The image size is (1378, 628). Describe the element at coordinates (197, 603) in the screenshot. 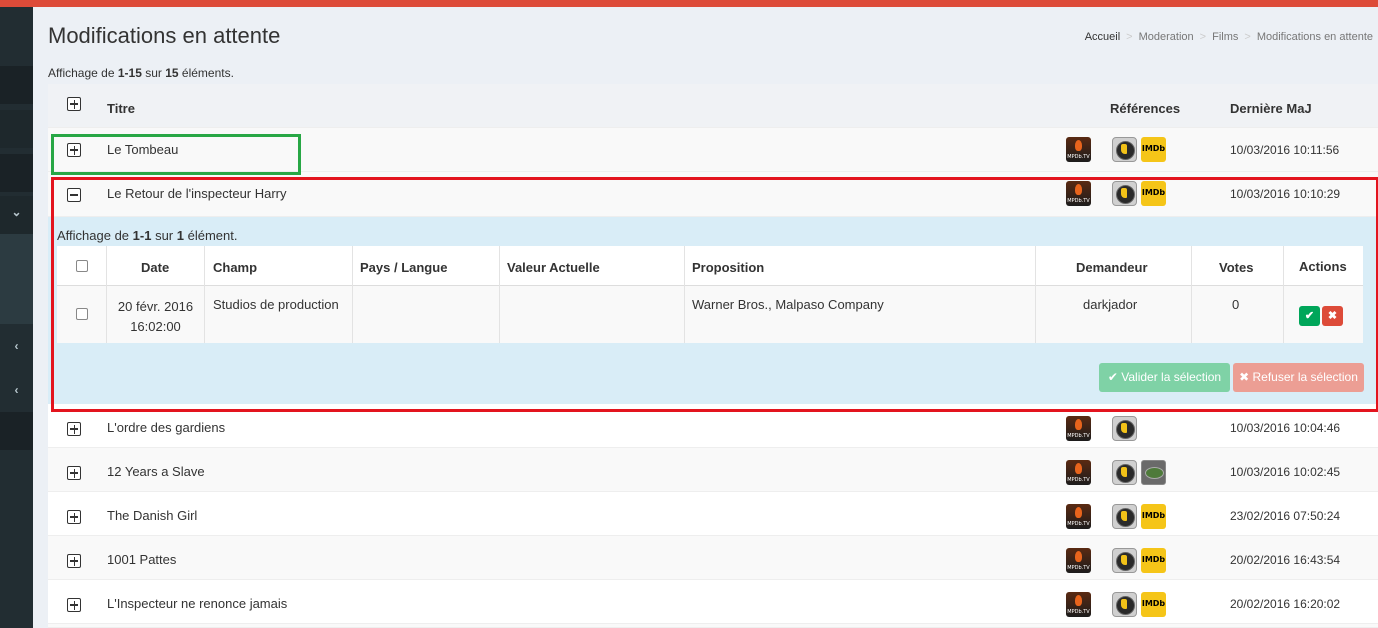

I see `film-title: L'Inspecteur ne renonce jamais` at that location.